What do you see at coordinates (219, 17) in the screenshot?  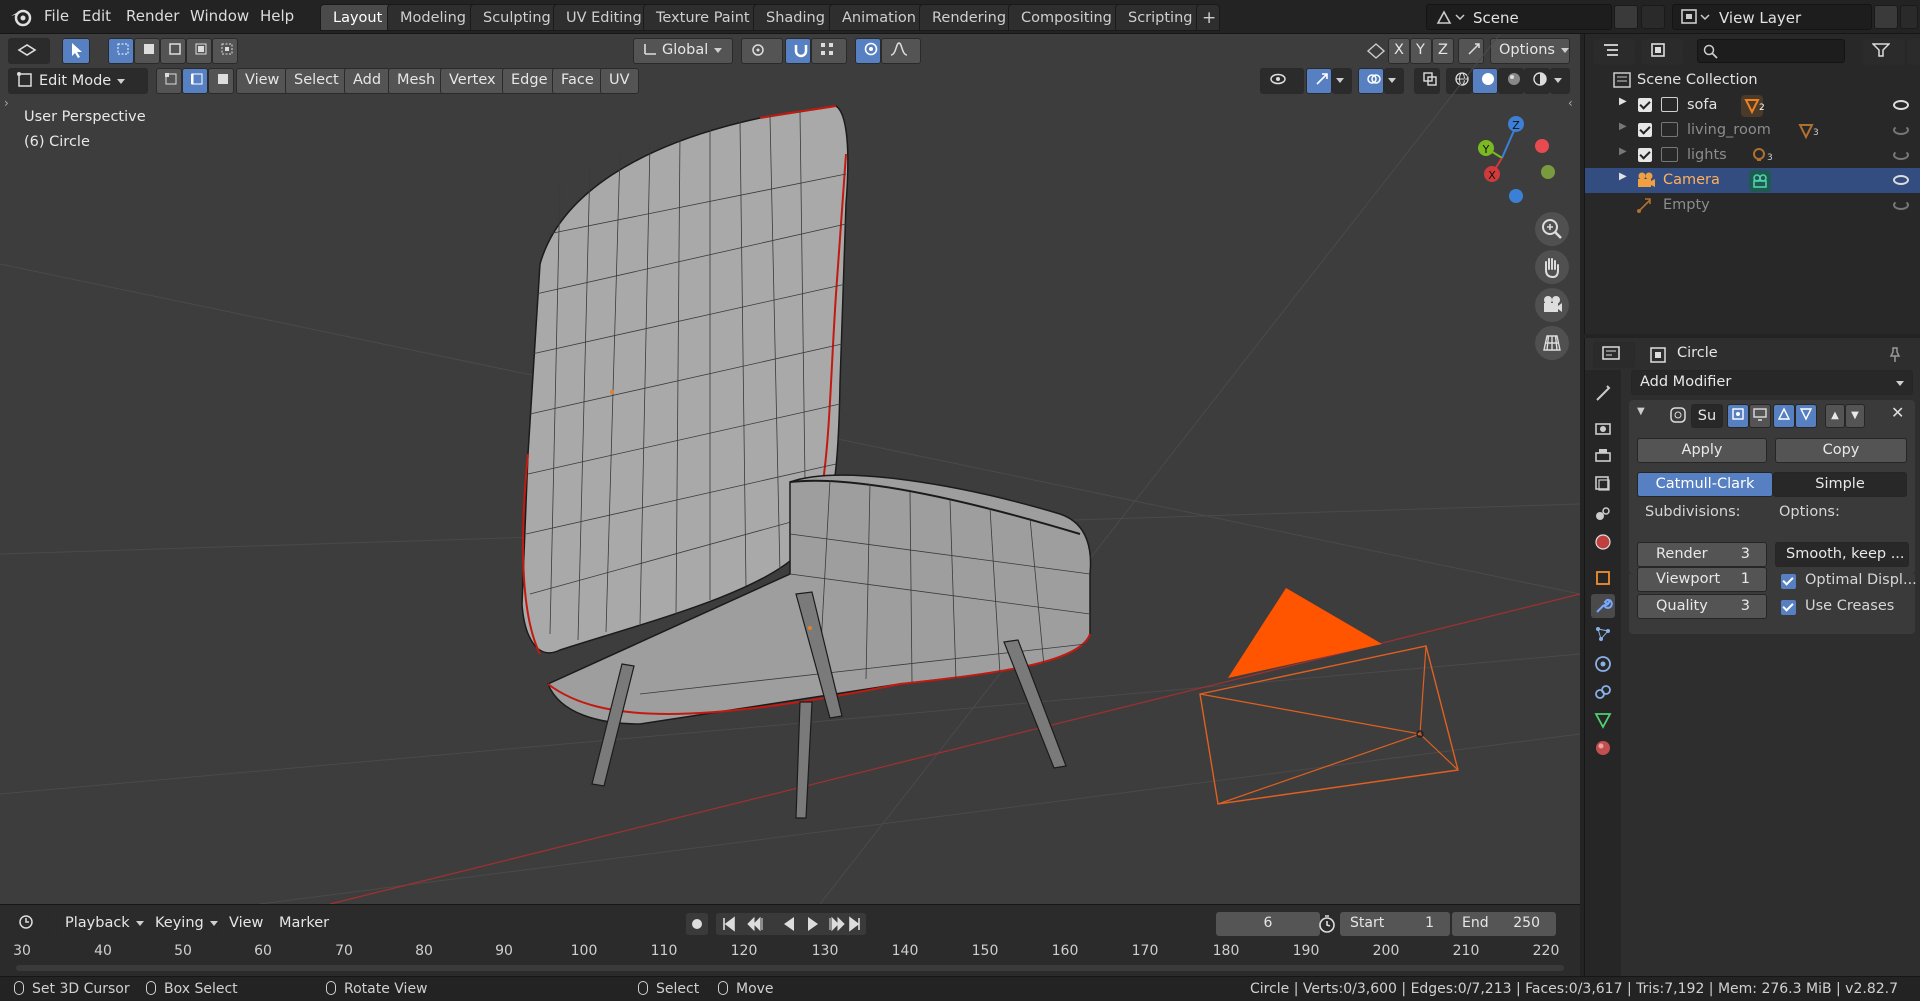 I see `menu-window: Window` at bounding box center [219, 17].